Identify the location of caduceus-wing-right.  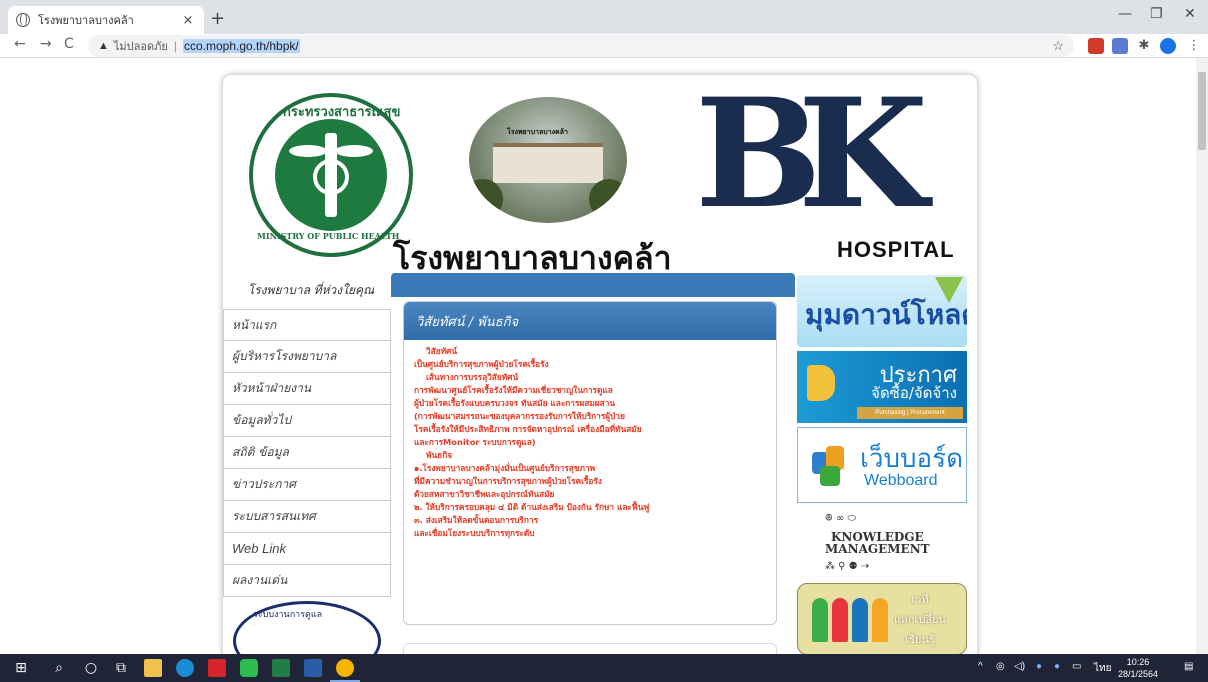
(354, 151).